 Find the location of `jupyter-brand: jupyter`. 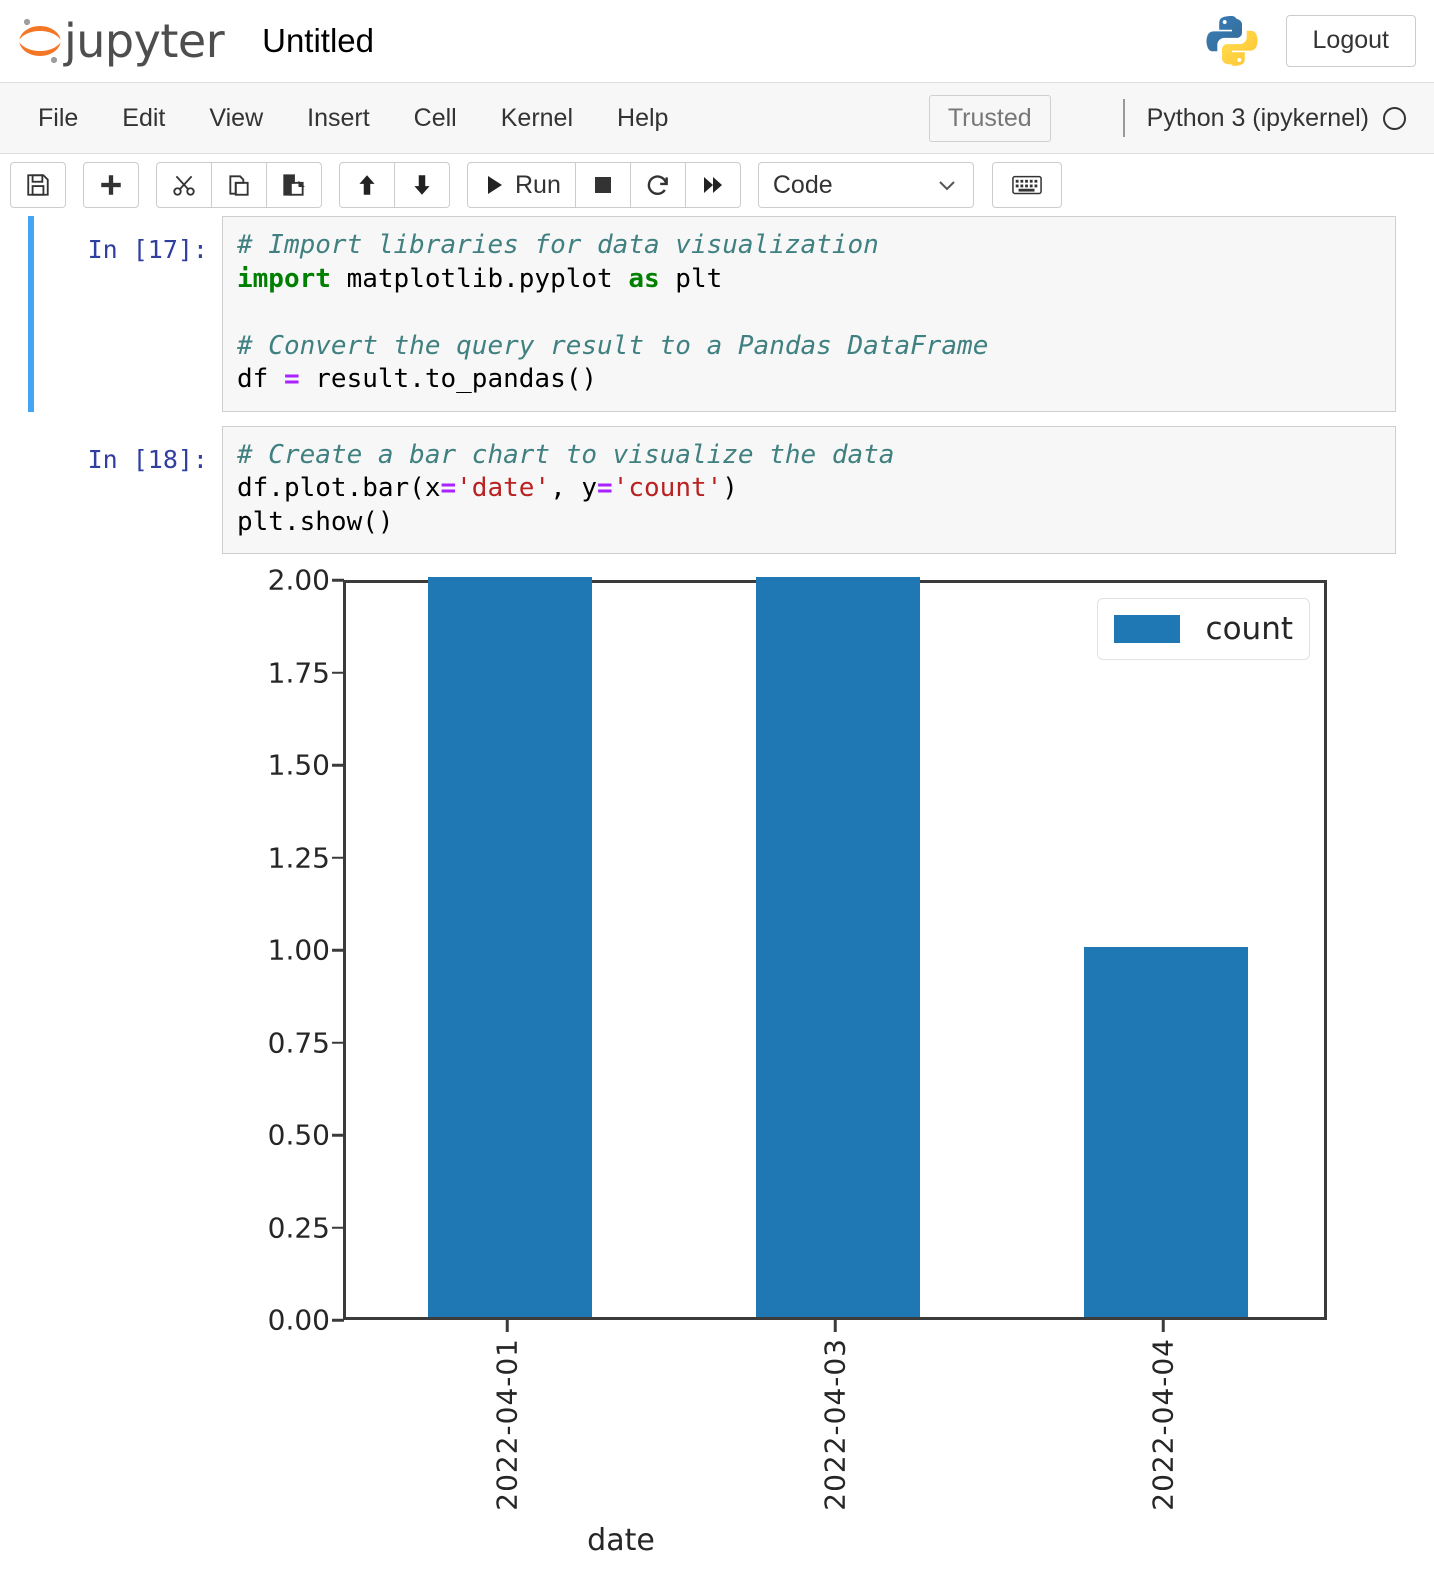

jupyter-brand: jupyter is located at coordinates (121, 41).